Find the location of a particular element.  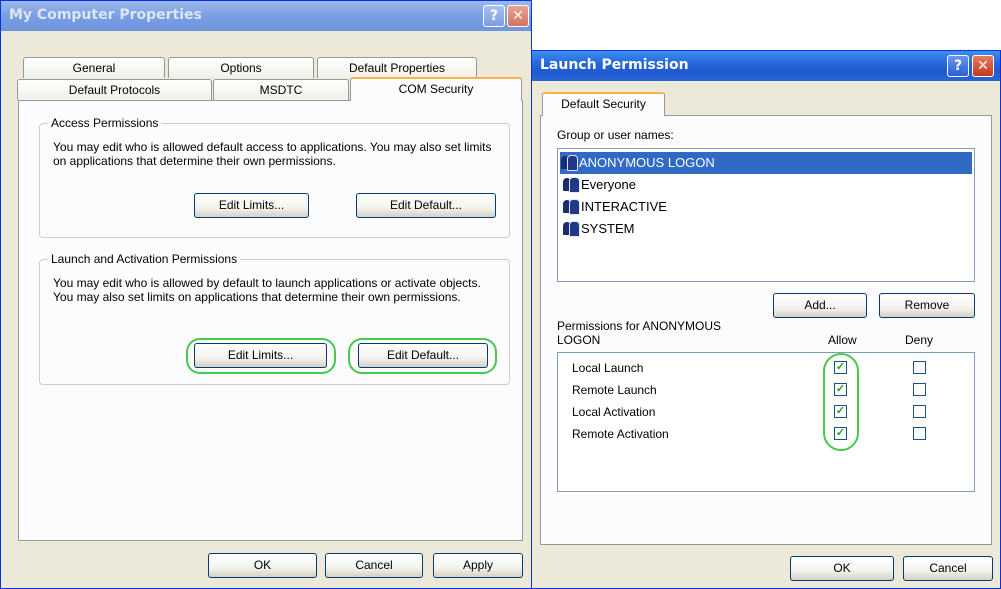

permission-row-label: Local Launch is located at coordinates (608, 368).